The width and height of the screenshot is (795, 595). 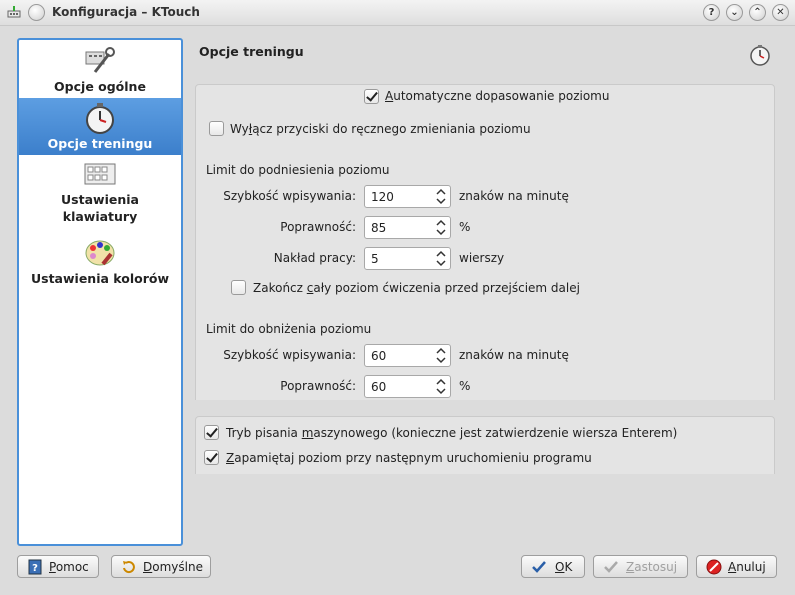 I want to click on page-title: Opcje treningu, so click(x=251, y=51).